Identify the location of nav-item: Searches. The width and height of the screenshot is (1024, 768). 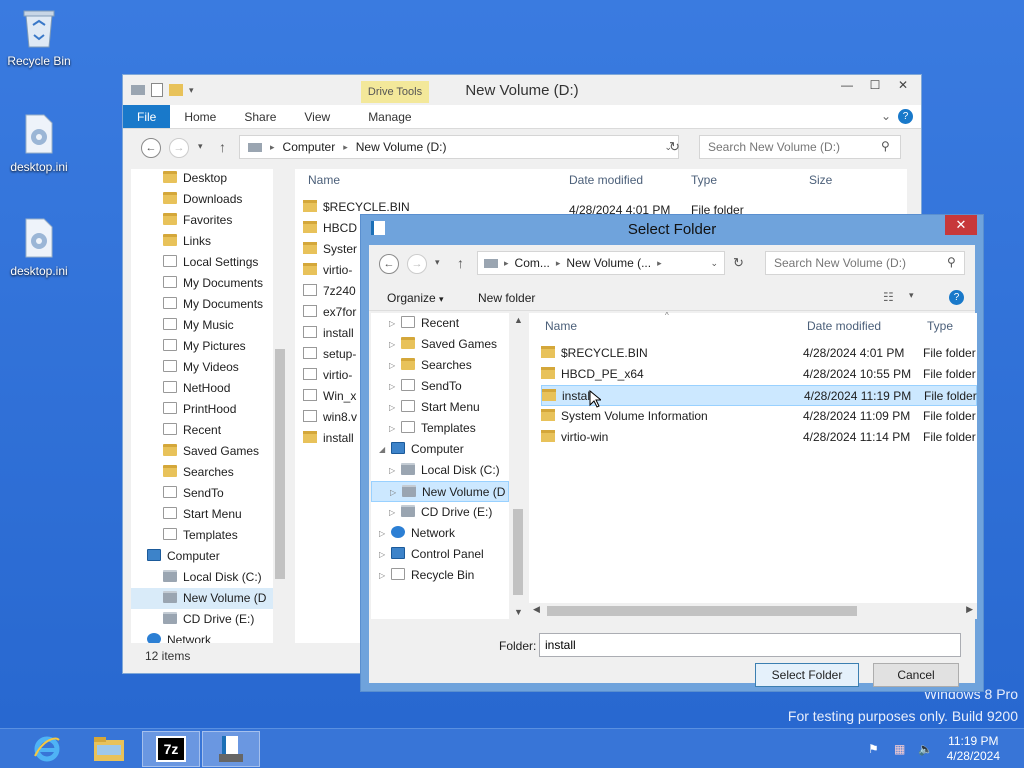
(206, 472).